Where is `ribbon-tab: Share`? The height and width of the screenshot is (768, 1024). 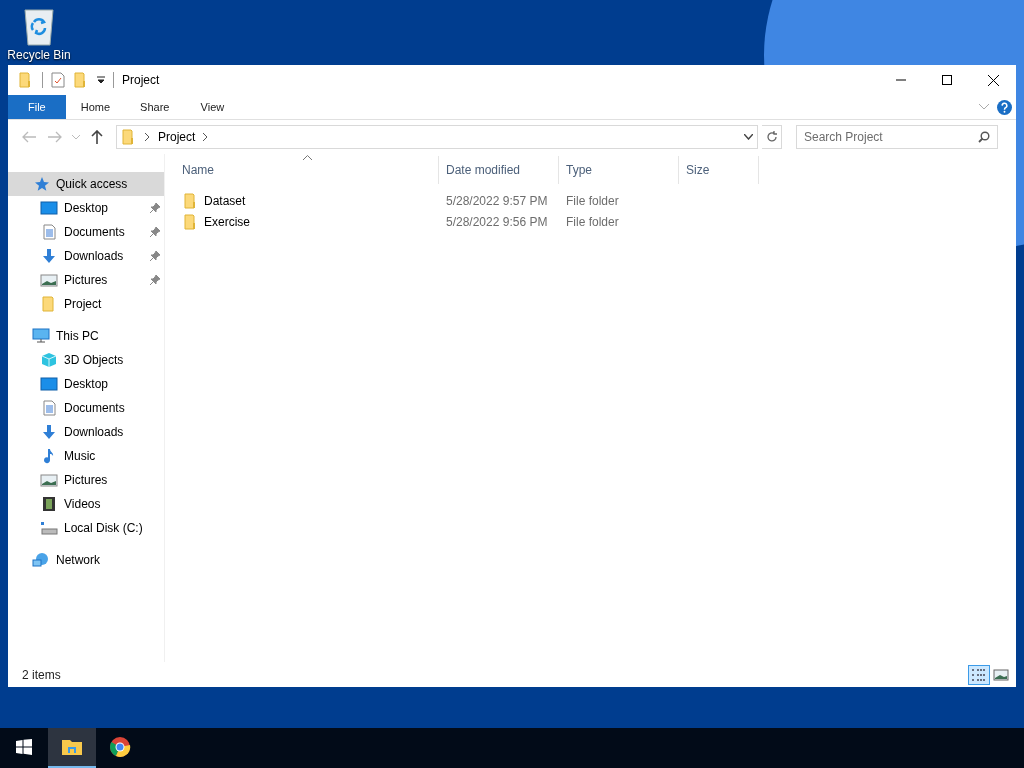
ribbon-tab: Share is located at coordinates (155, 107).